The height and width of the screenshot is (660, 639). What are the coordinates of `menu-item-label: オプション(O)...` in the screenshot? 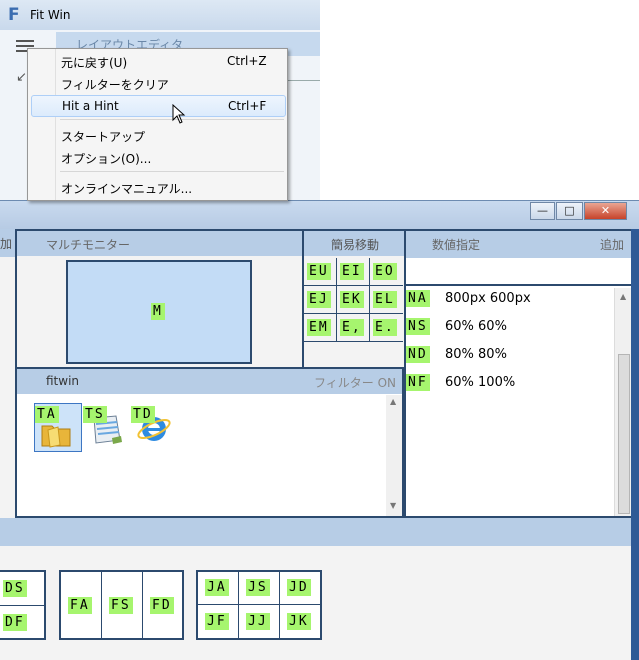 It's located at (106, 159).